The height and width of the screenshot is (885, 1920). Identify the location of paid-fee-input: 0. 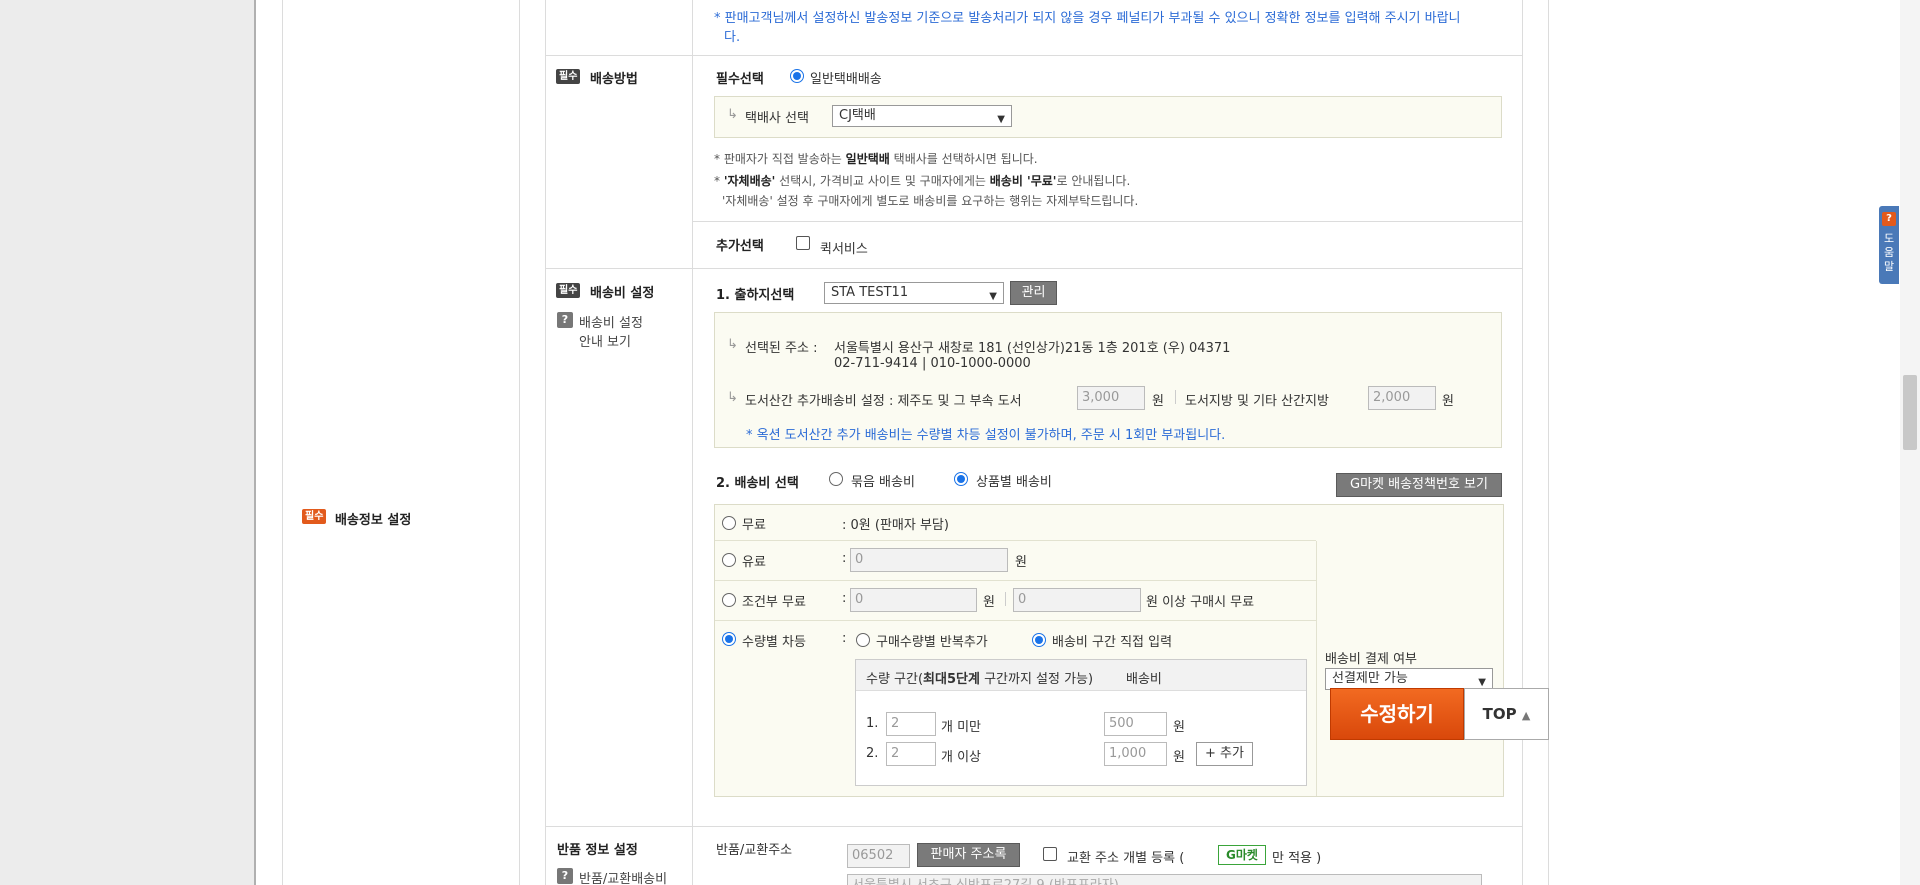
(929, 560).